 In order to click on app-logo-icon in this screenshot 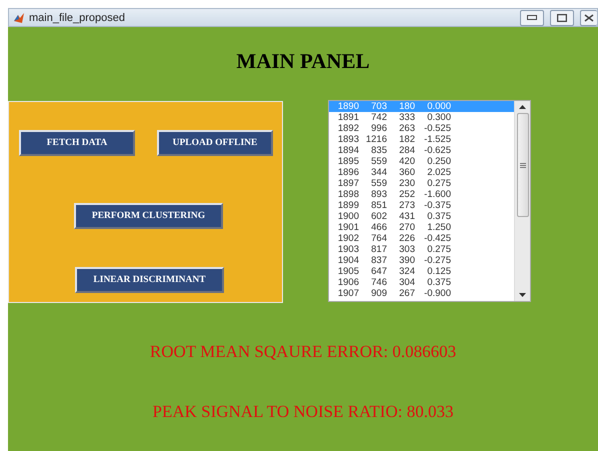, I will do `click(19, 18)`.